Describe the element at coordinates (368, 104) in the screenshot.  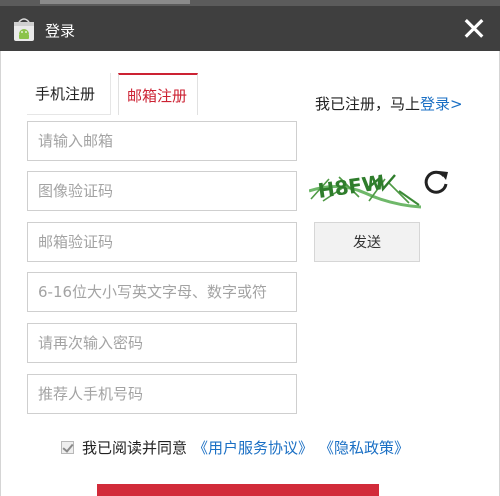
I see `login-hint-text: 我已注册，马上` at that location.